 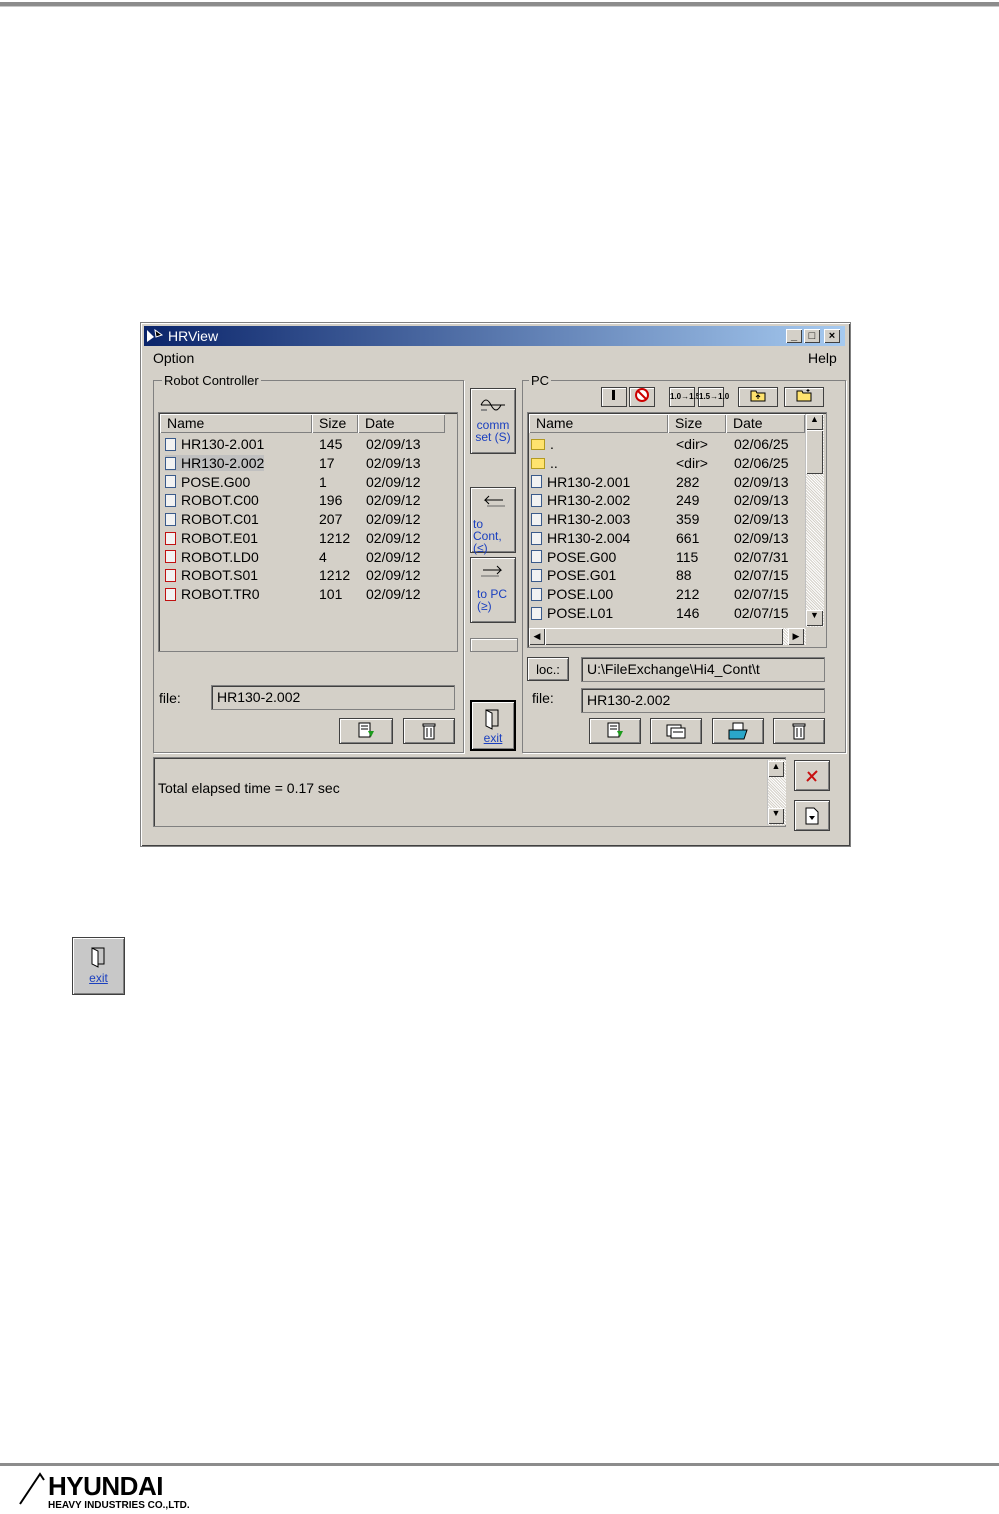 What do you see at coordinates (173, 358) in the screenshot?
I see `menu-option: Option` at bounding box center [173, 358].